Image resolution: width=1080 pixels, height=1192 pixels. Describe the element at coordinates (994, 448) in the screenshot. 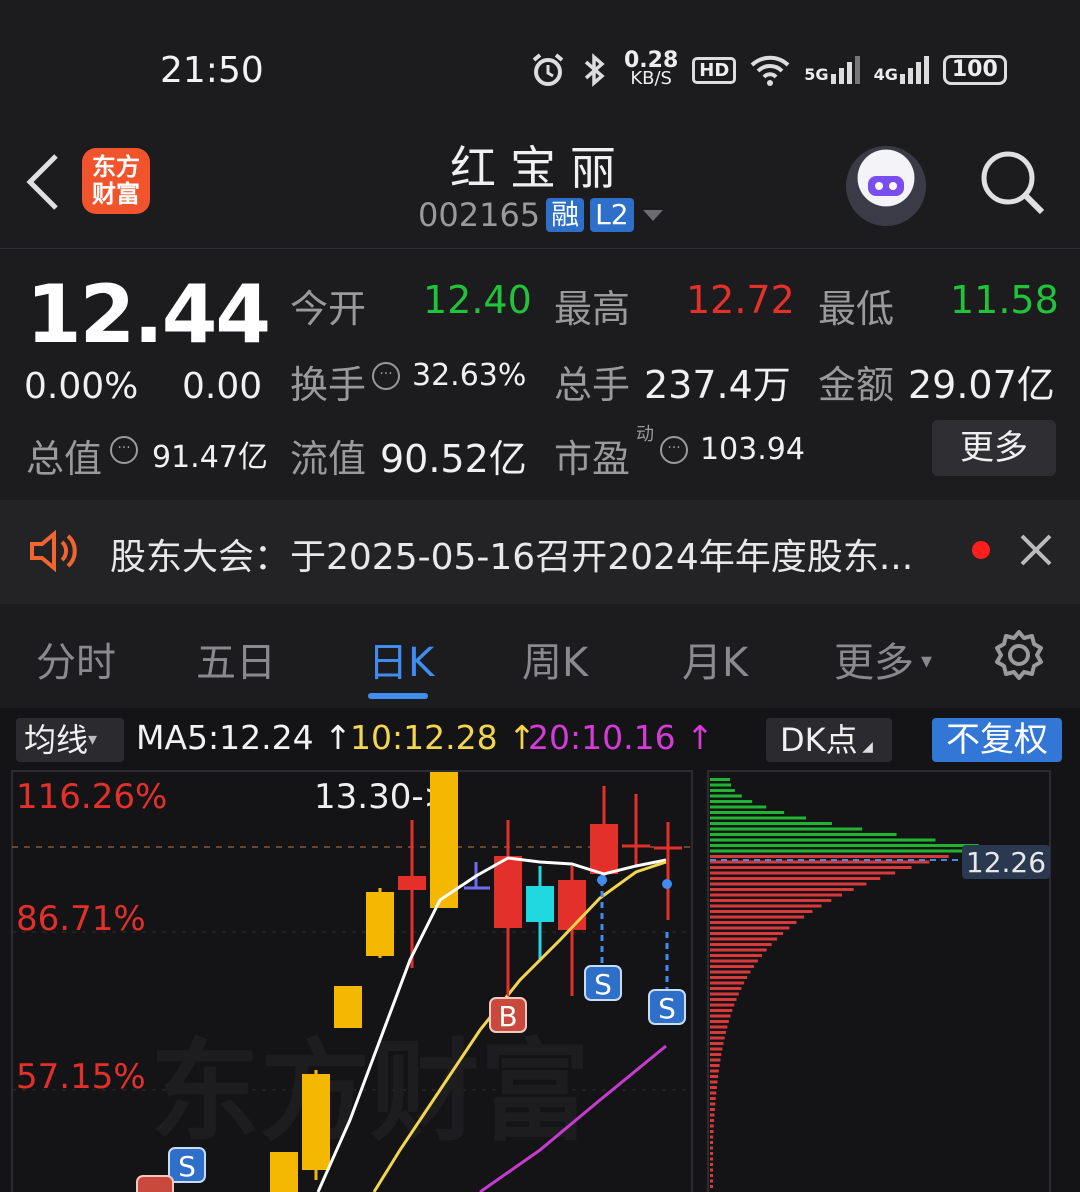

I see `more-quote-button: 更多` at that location.